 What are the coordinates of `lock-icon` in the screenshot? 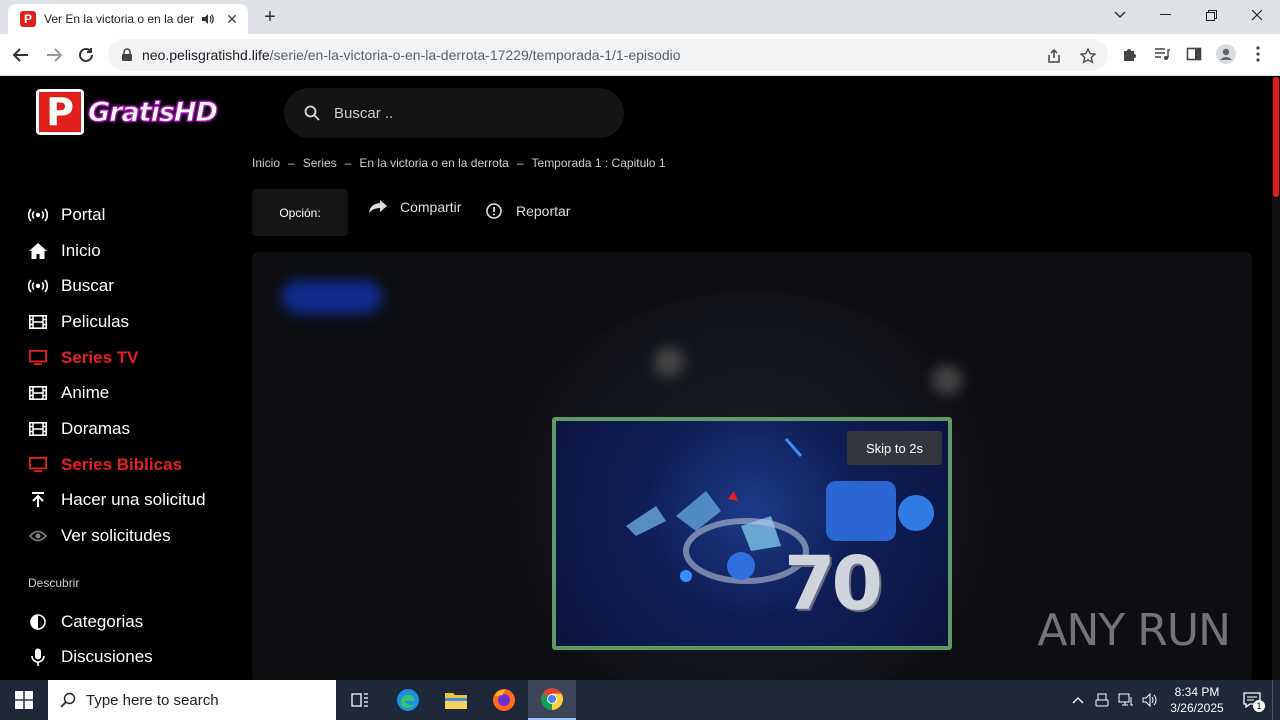 It's located at (127, 55).